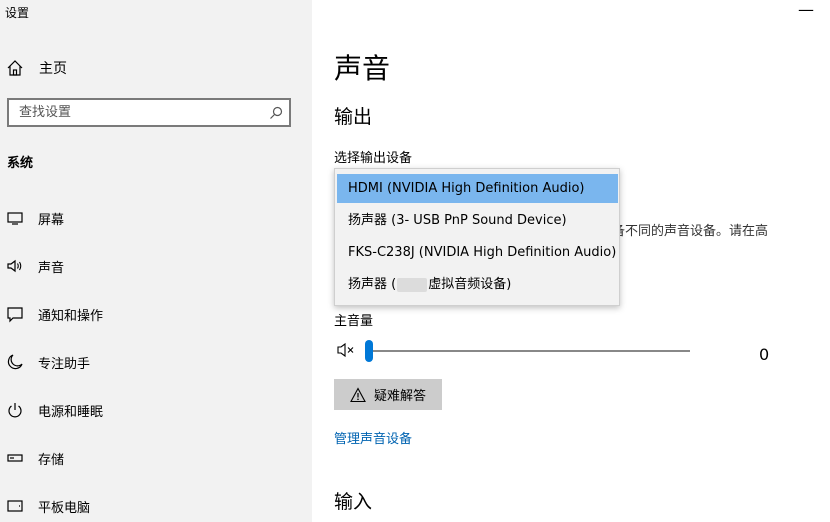 The height and width of the screenshot is (522, 830). Describe the element at coordinates (806, 9) in the screenshot. I see `close-button: —` at that location.